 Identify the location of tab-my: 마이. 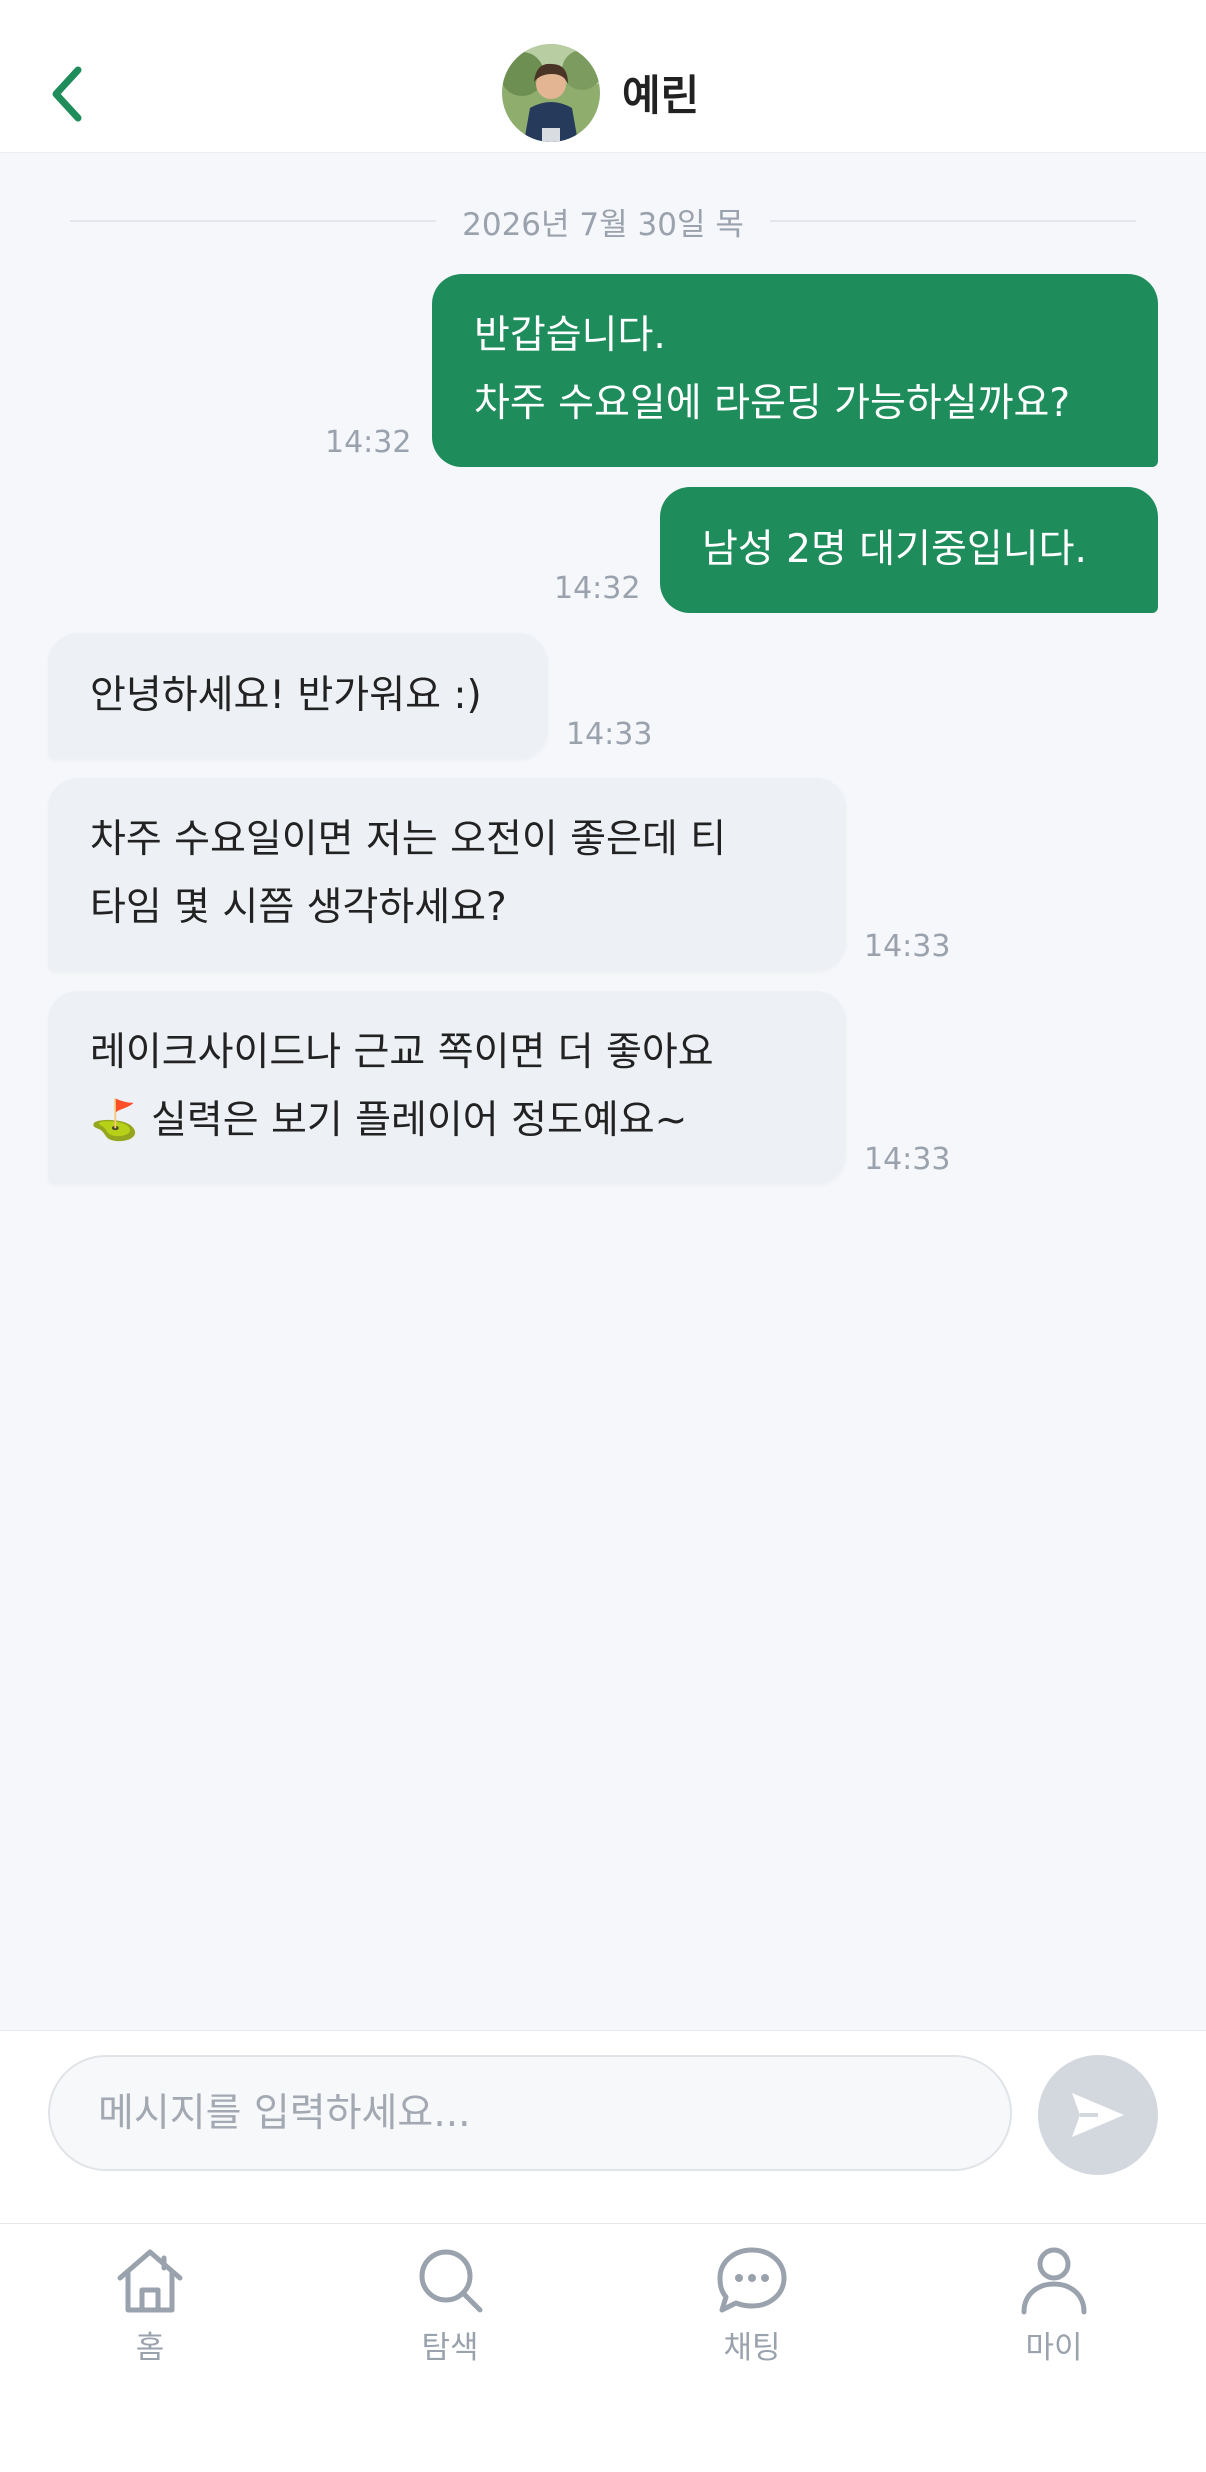
(1054, 2314).